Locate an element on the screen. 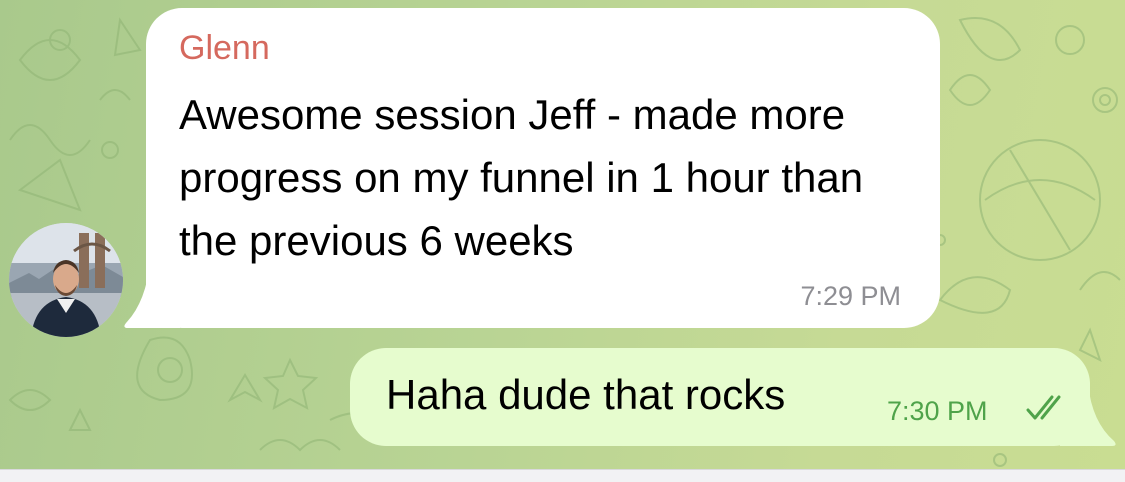 The height and width of the screenshot is (482, 1125). bottom-input-bar-edge is located at coordinates (562, 475).